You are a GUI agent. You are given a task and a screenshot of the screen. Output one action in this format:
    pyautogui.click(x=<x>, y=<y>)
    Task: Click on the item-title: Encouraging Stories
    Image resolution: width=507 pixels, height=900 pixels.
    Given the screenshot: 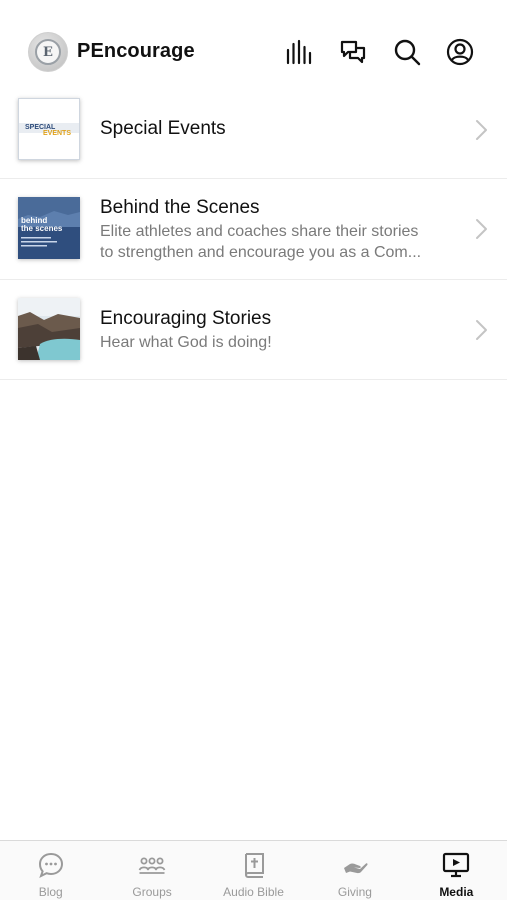 What is the action you would take?
    pyautogui.click(x=186, y=318)
    